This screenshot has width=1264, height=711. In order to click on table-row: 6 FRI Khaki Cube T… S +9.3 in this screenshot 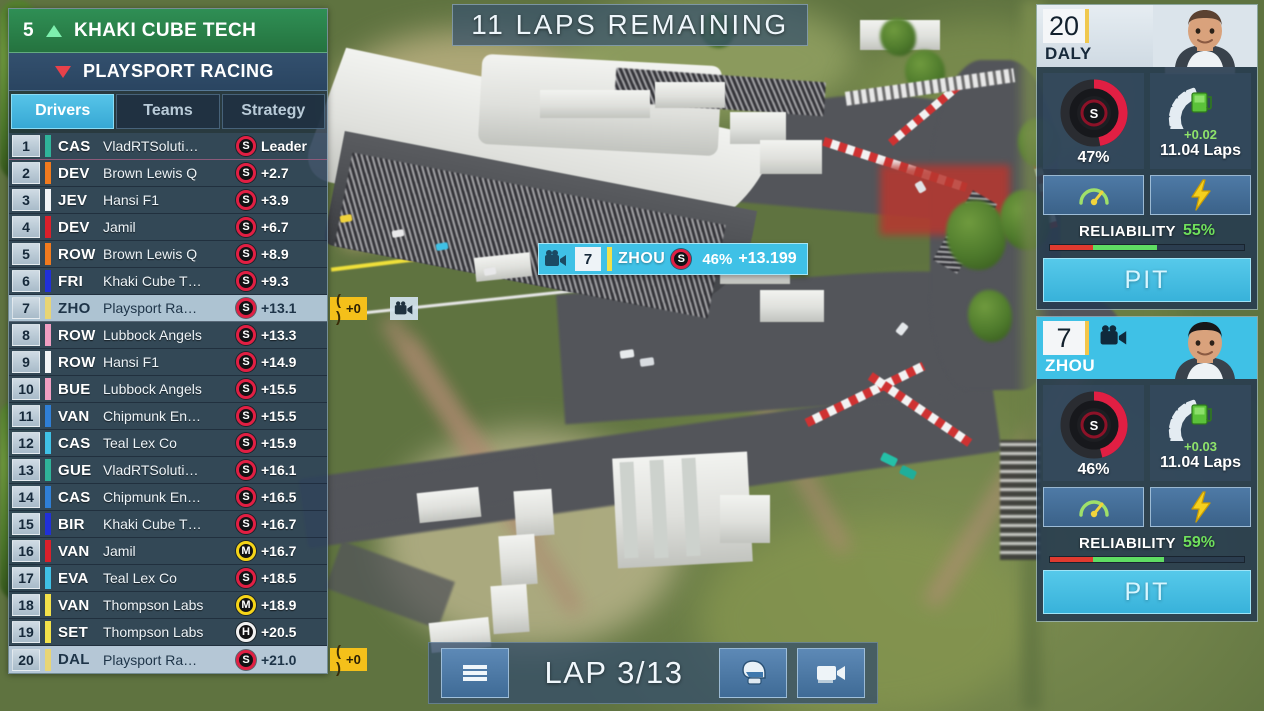, I will do `click(168, 281)`.